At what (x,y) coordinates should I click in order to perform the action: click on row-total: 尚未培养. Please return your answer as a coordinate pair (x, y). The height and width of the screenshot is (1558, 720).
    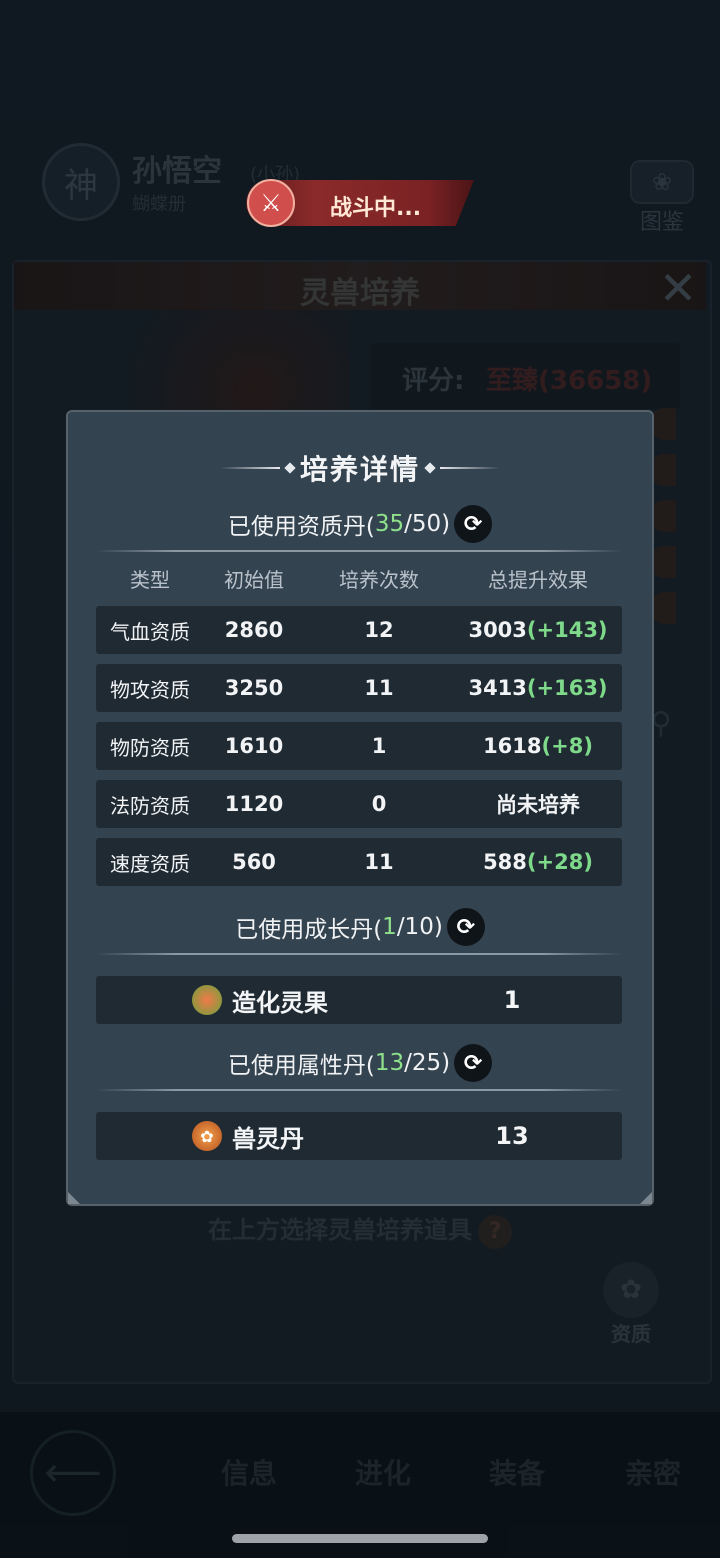
    Looking at the image, I should click on (538, 804).